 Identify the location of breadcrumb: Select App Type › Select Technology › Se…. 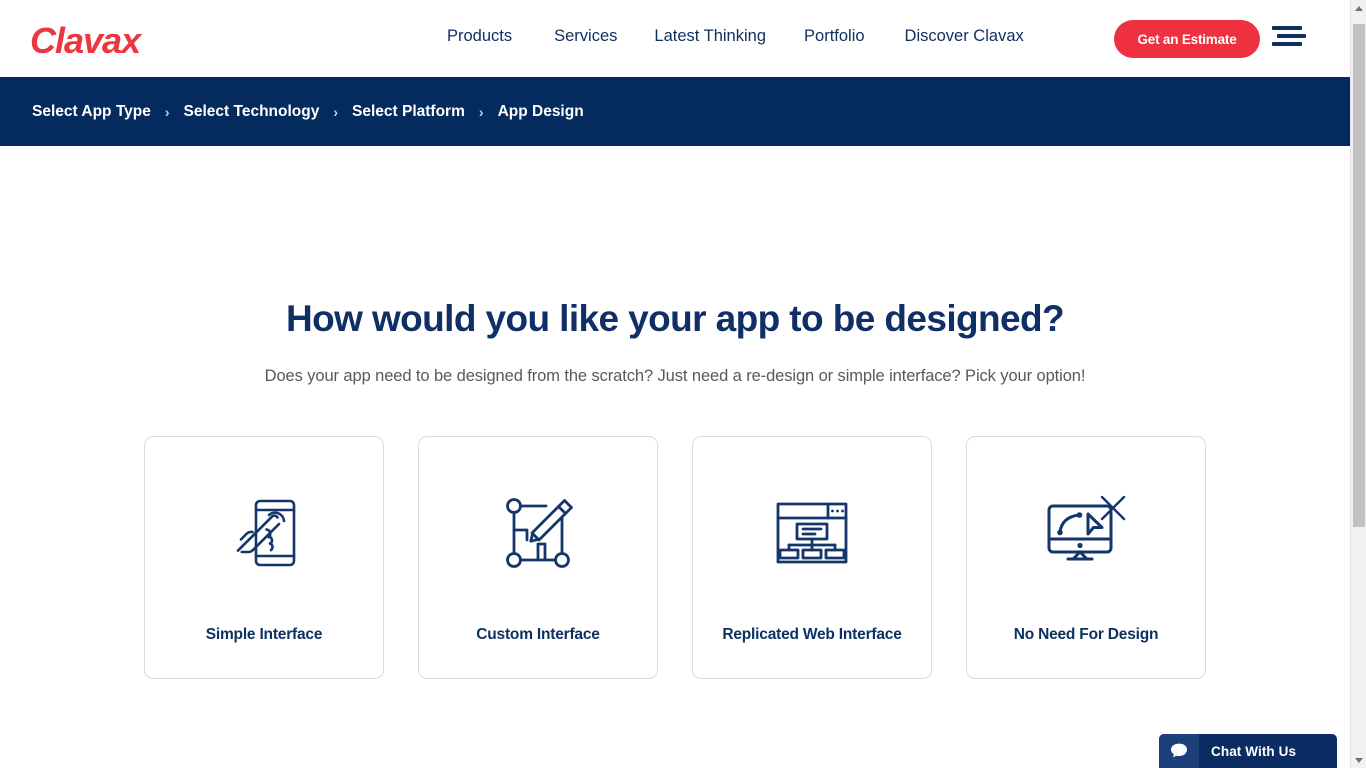
(675, 111).